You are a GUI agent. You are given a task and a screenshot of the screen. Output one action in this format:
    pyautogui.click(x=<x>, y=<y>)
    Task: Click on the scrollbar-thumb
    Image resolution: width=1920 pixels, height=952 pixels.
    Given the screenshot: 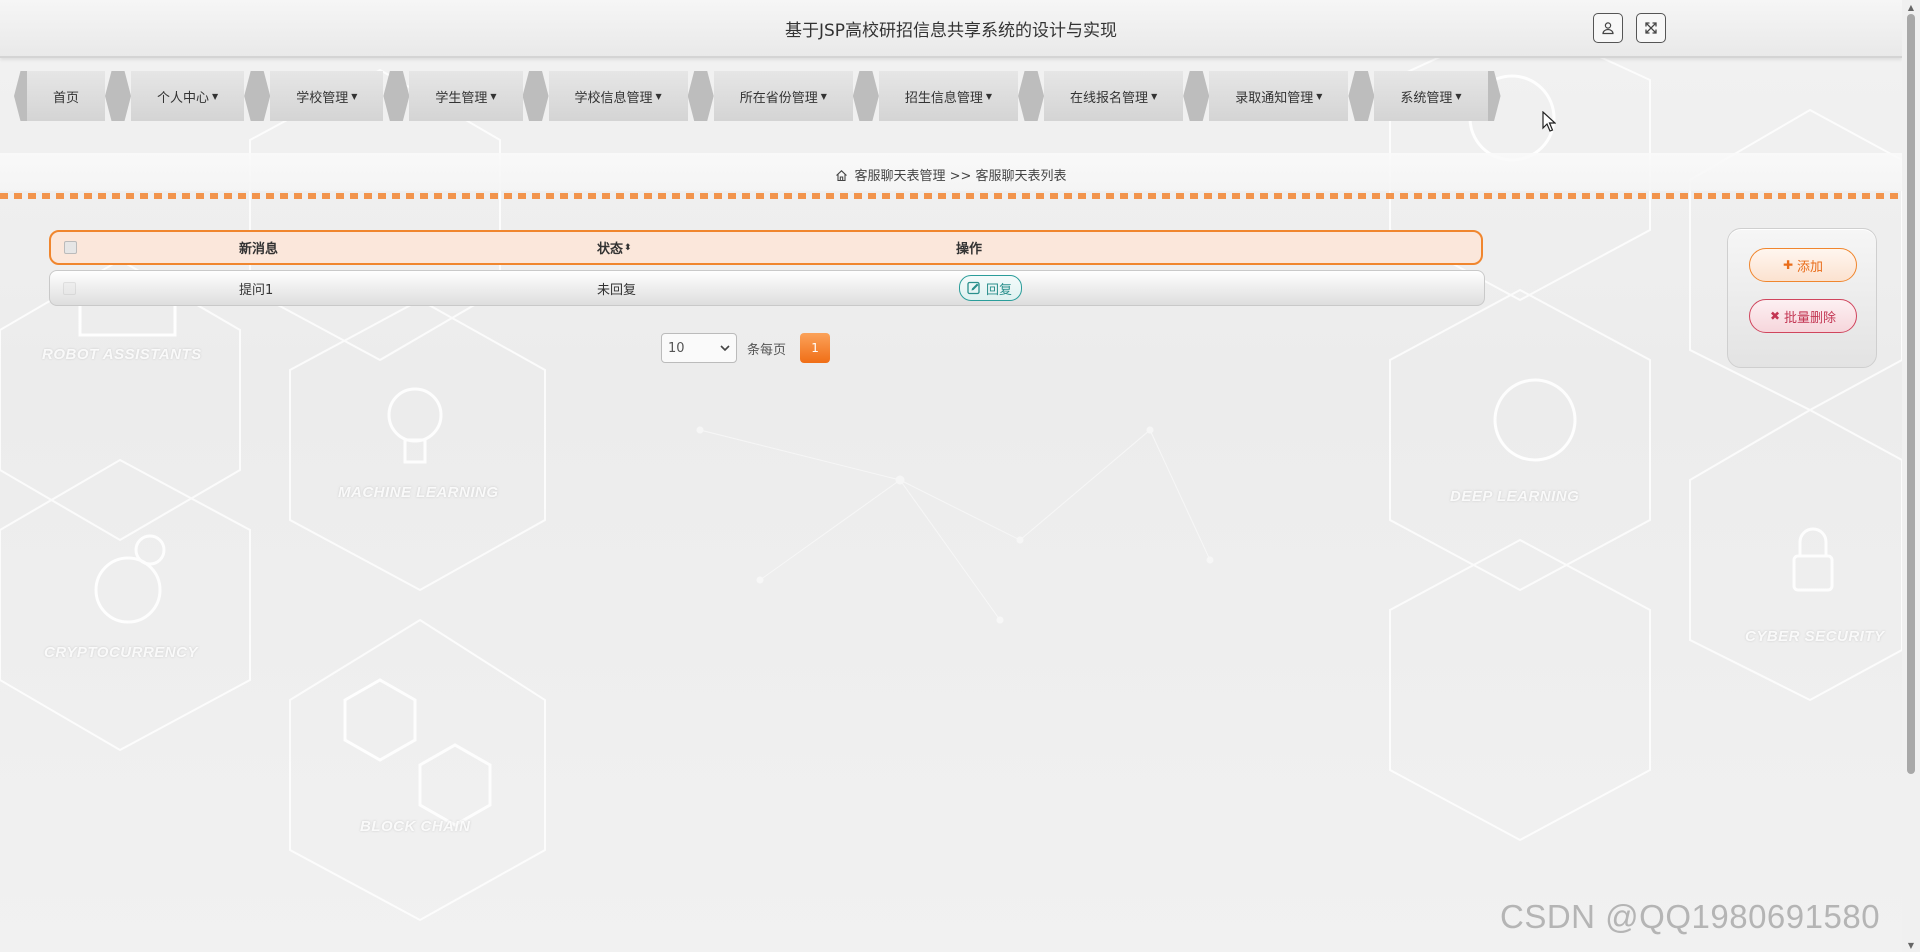 What is the action you would take?
    pyautogui.click(x=1911, y=394)
    